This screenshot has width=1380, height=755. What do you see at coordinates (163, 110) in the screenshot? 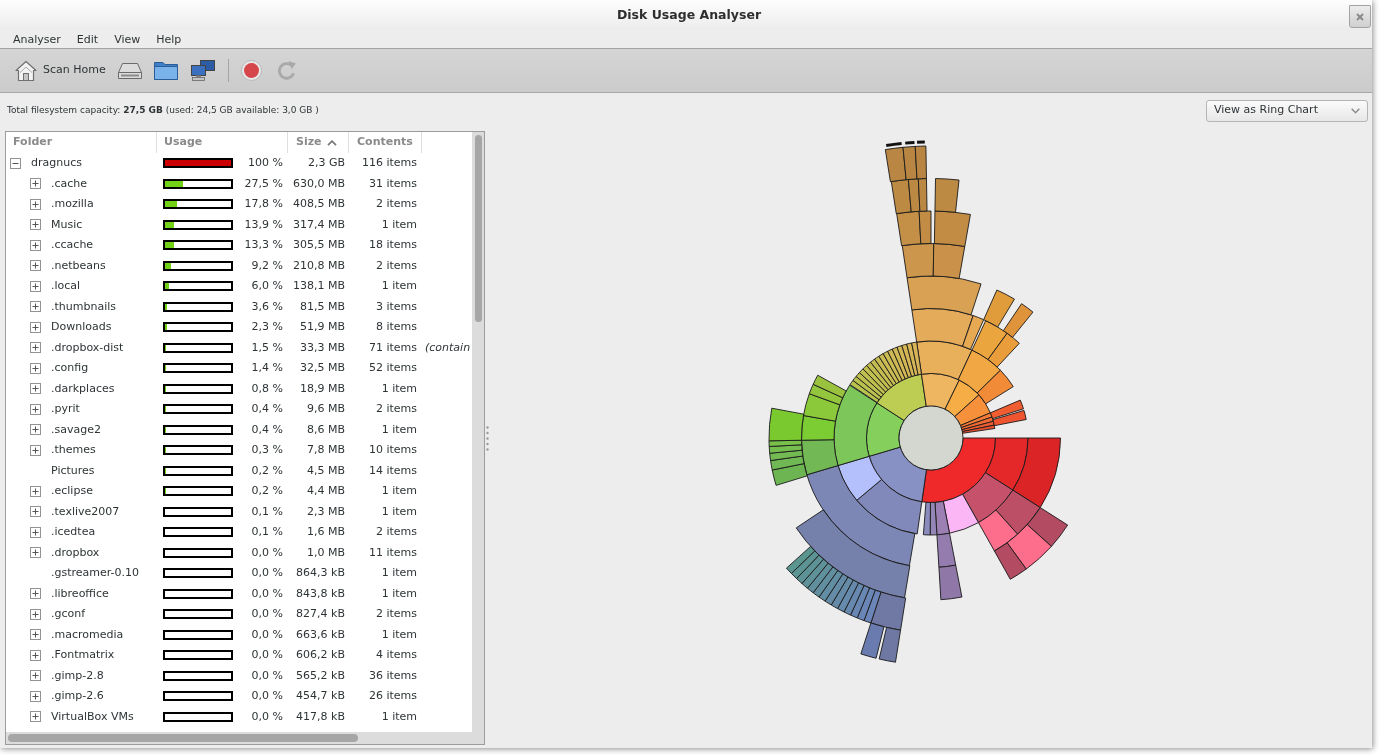
I see `capacity-info: Total filesystem capacity: 27,5 GB (used: 24,5 GB available: 3,0 GB )` at bounding box center [163, 110].